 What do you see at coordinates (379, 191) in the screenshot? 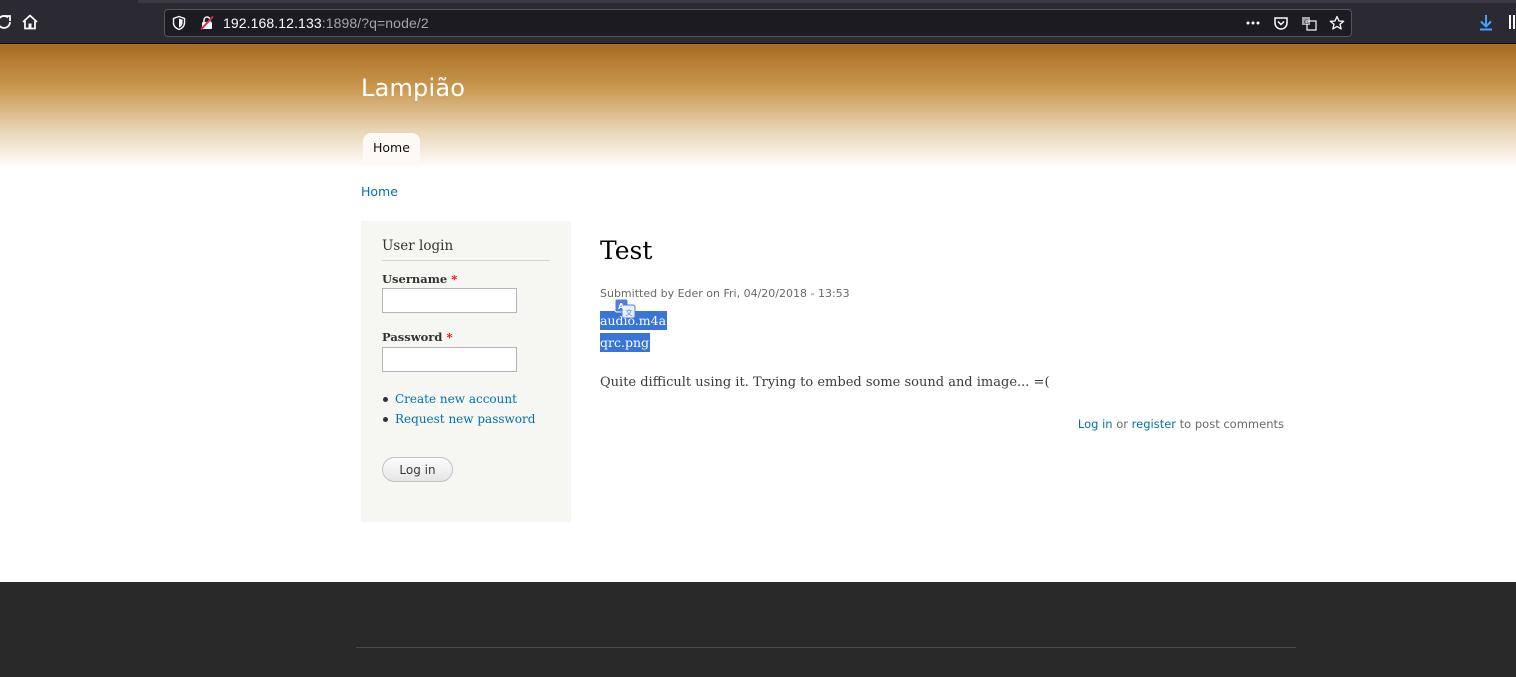
I see `breadcrumb: Home` at bounding box center [379, 191].